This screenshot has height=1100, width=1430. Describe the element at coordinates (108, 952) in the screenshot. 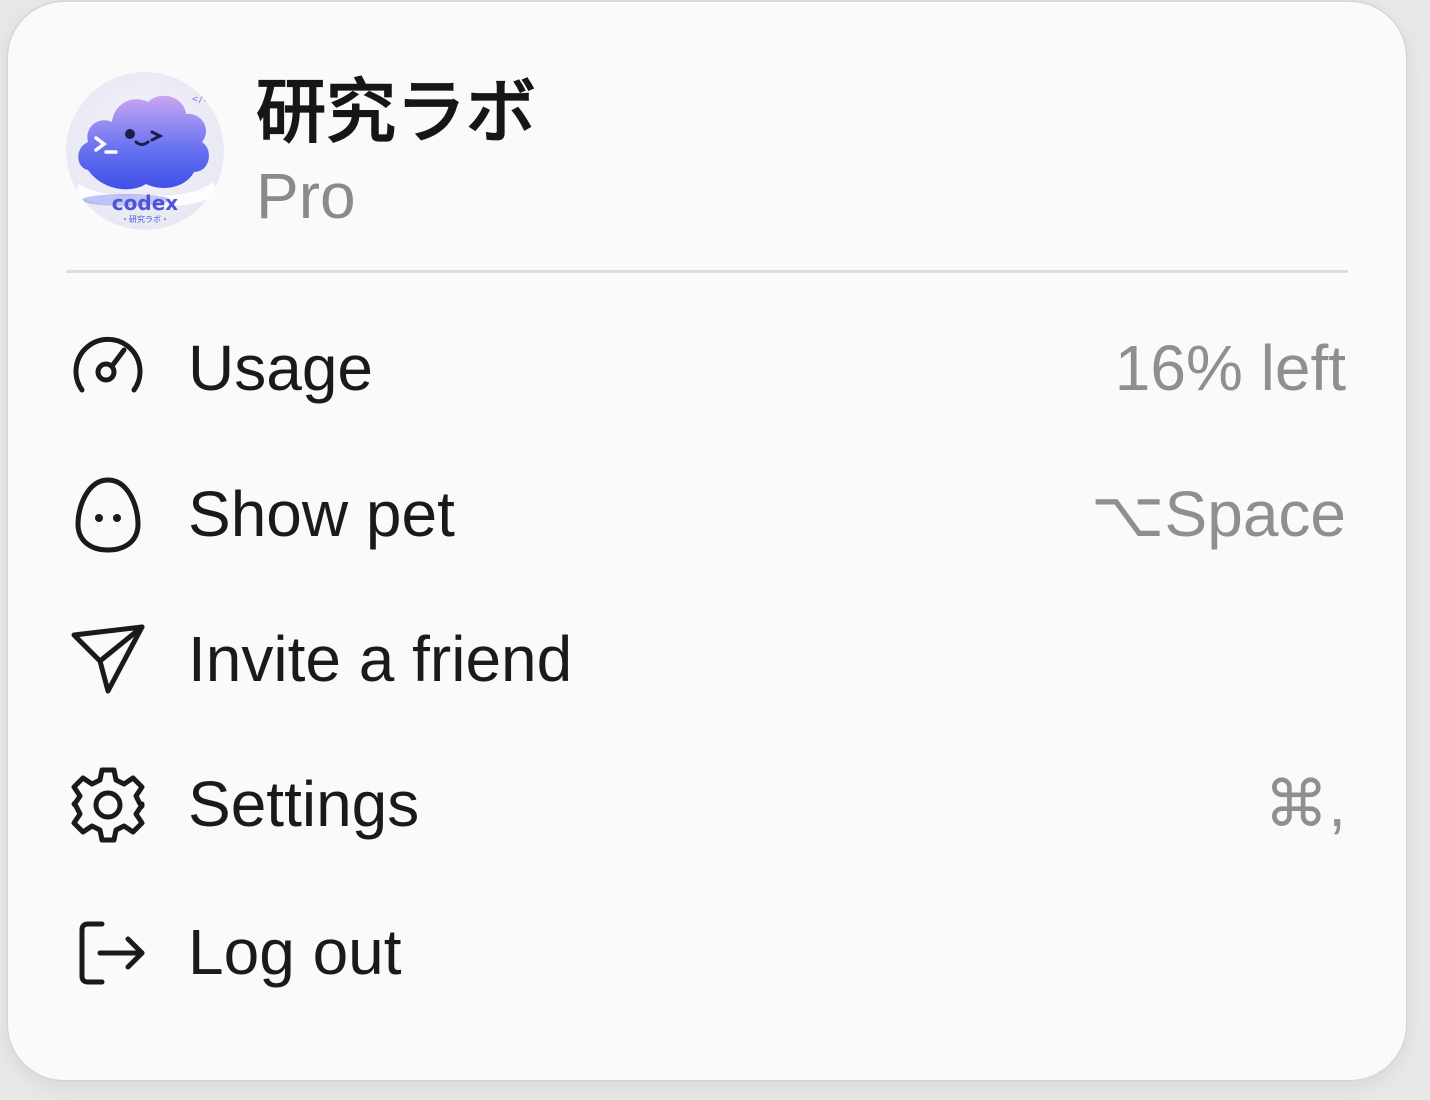

I see `logout-icon` at that location.